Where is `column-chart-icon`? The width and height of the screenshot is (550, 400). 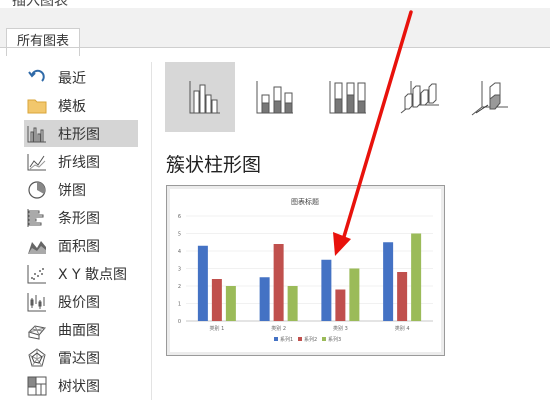 column-chart-icon is located at coordinates (37, 134).